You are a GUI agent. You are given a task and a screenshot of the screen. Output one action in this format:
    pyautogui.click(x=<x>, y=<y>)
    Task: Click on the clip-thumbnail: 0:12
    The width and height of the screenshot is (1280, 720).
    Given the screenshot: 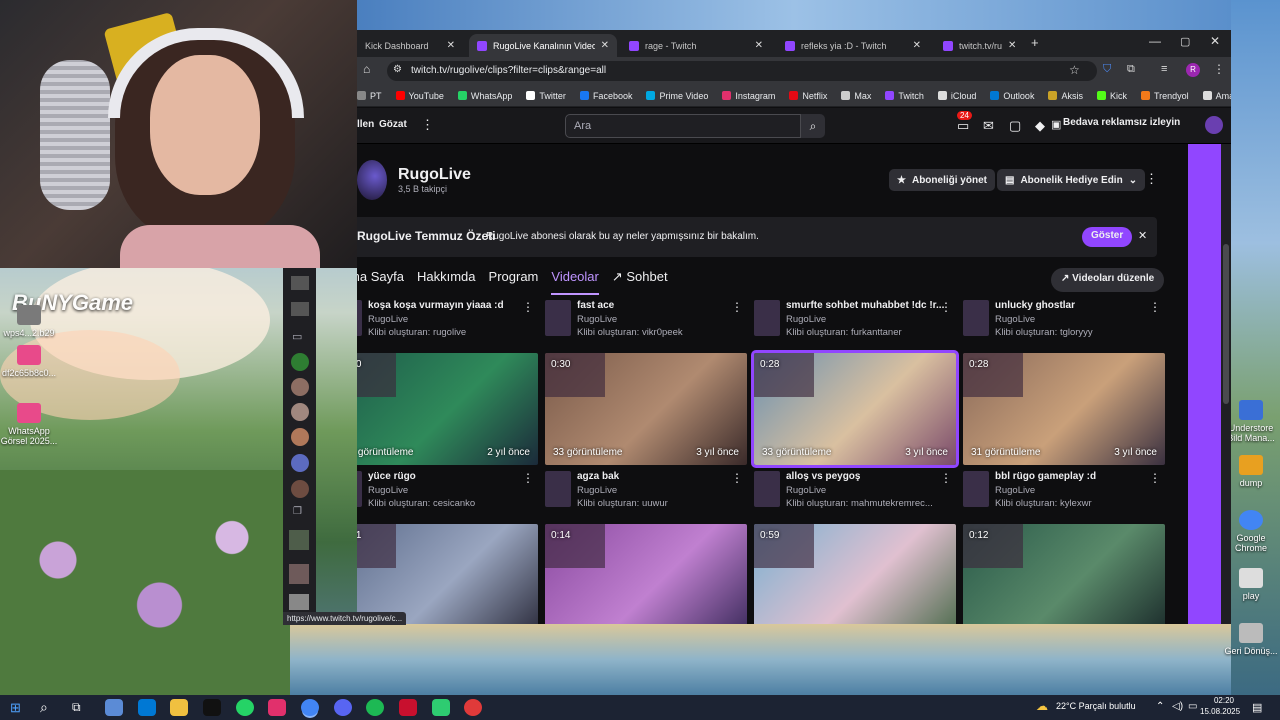 What is the action you would take?
    pyautogui.click(x=1064, y=574)
    